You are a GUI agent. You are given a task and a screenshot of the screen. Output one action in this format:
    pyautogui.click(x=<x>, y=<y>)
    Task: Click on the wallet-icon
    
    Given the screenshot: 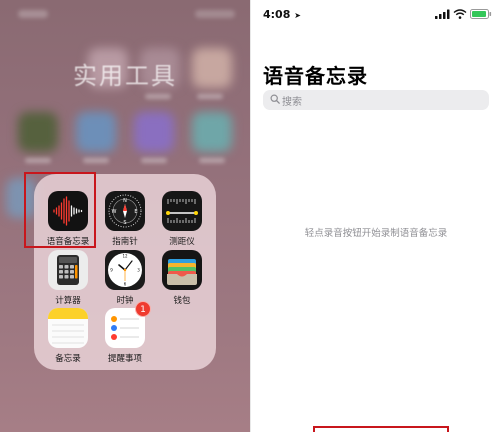 What is the action you would take?
    pyautogui.click(x=182, y=270)
    